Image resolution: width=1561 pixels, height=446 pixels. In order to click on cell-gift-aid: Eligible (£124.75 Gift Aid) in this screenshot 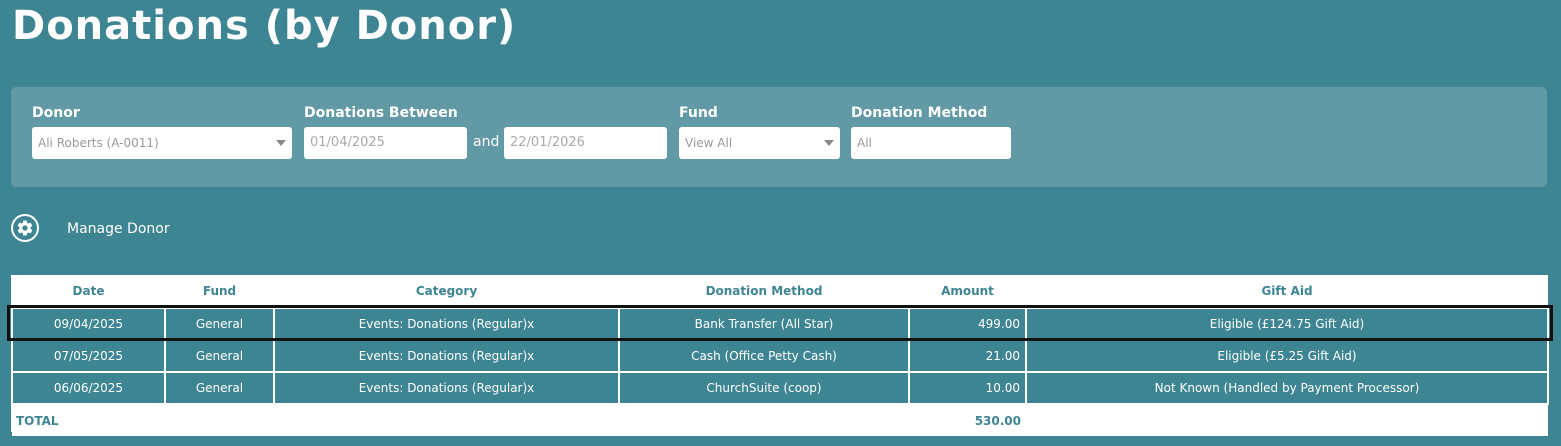, I will do `click(1287, 324)`.